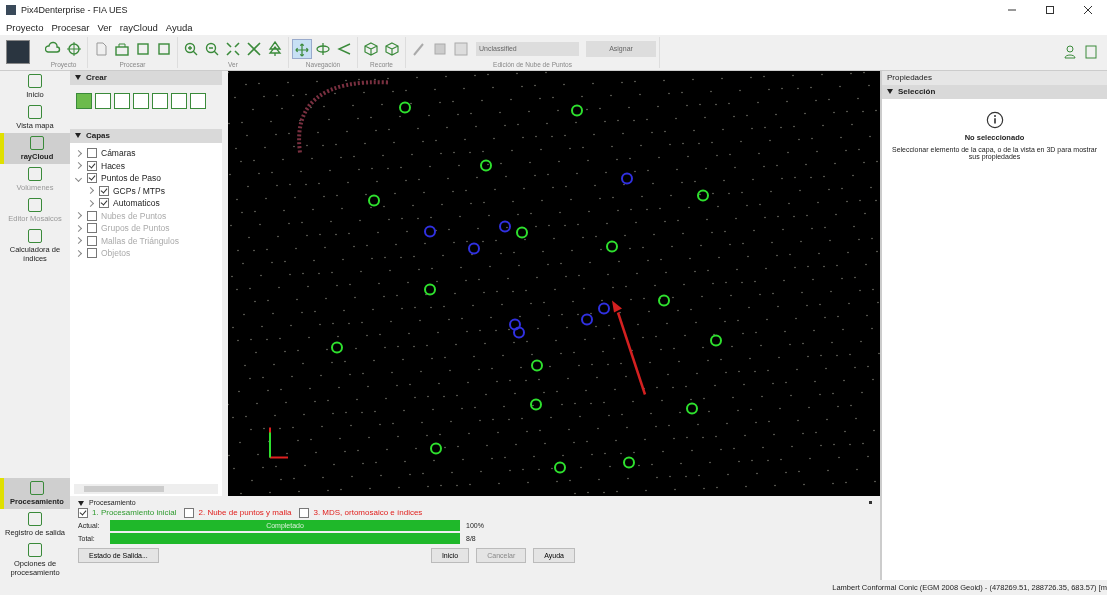  What do you see at coordinates (11, 10) in the screenshot?
I see `app-logo-icon` at bounding box center [11, 10].